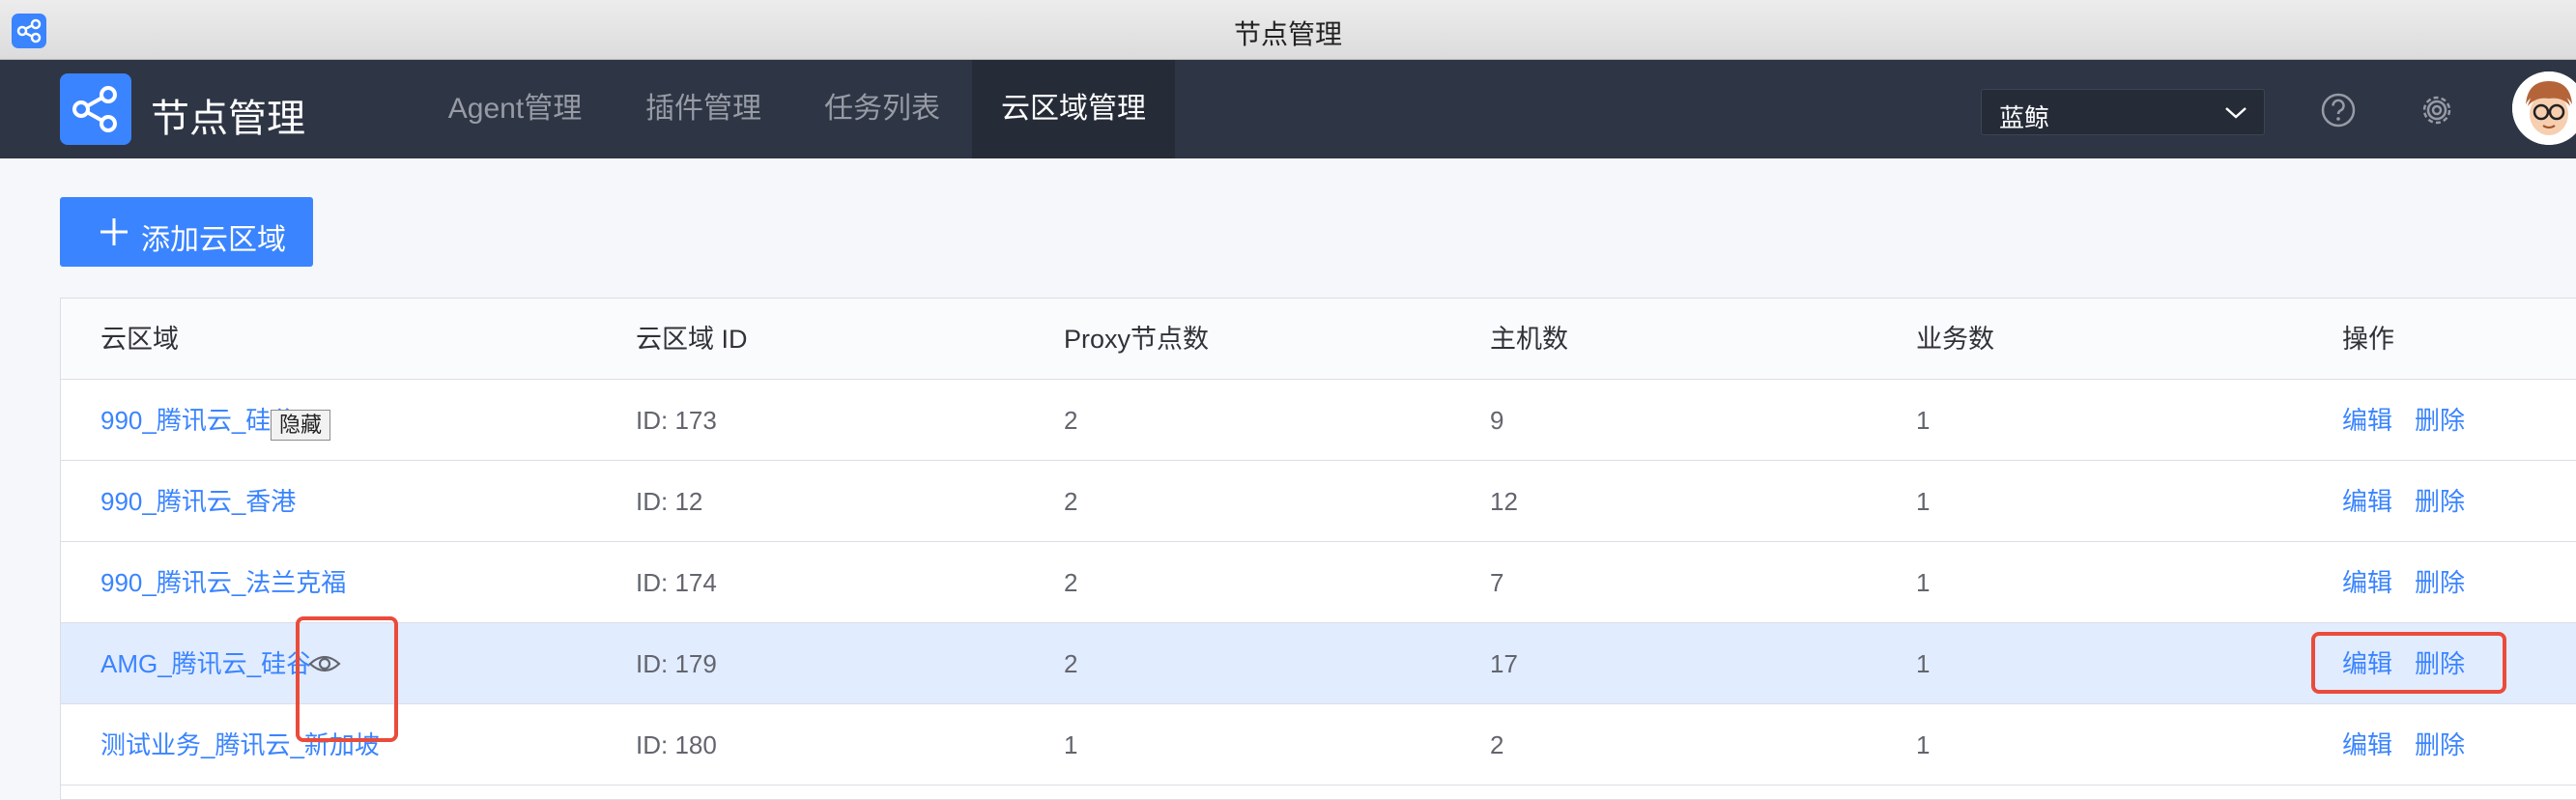 This screenshot has height=800, width=2576. Describe the element at coordinates (2338, 110) in the screenshot. I see `help-icon` at that location.